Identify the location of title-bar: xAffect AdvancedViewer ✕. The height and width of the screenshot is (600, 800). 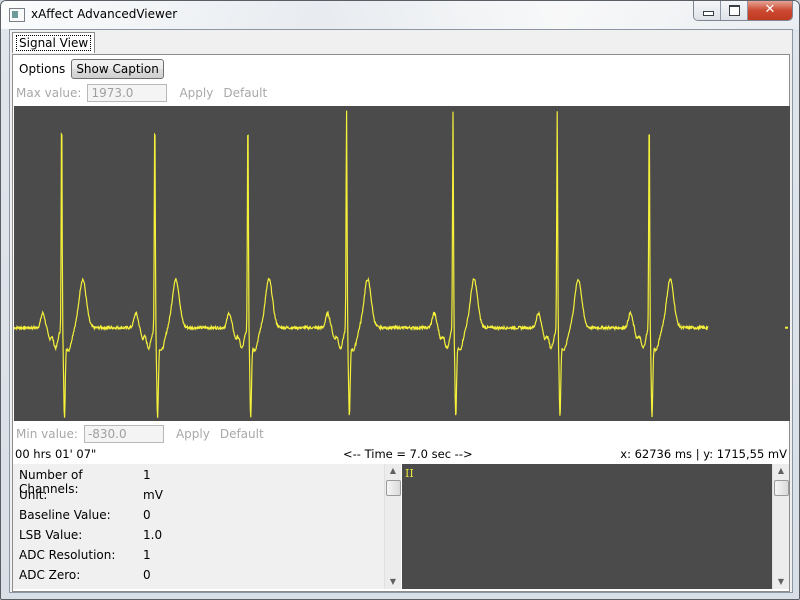
(400, 15).